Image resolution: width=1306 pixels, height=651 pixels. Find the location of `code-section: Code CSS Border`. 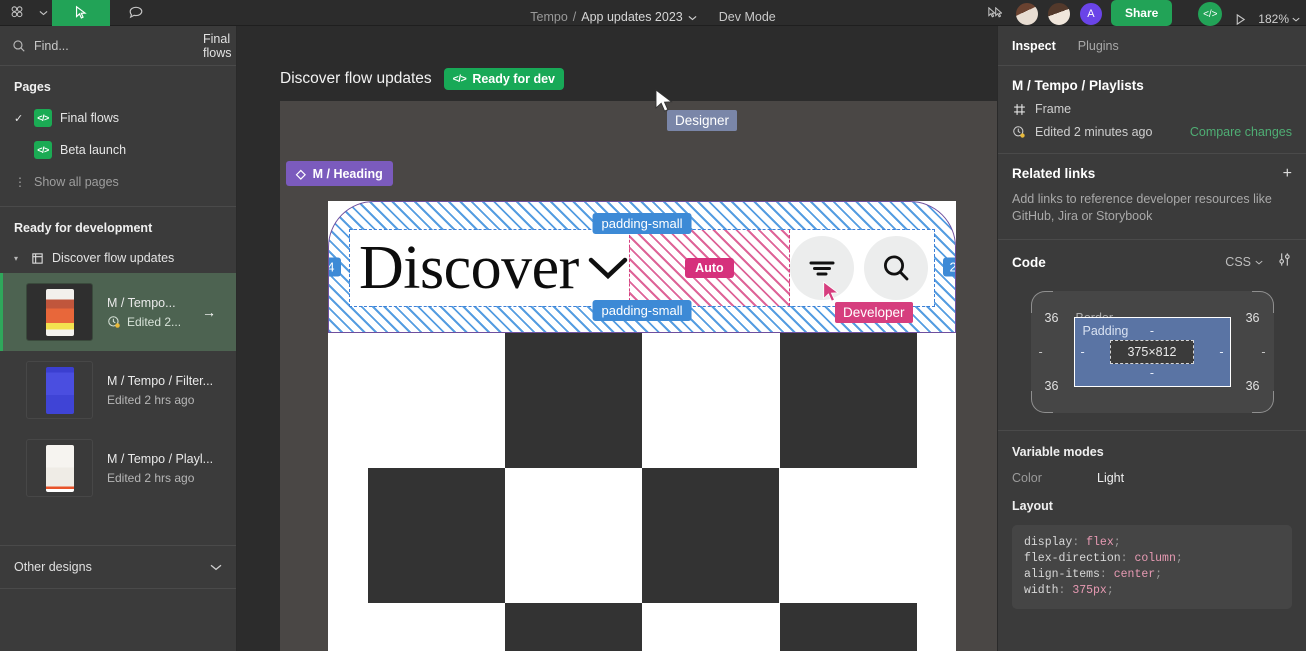

code-section: Code CSS Border is located at coordinates (1152, 335).